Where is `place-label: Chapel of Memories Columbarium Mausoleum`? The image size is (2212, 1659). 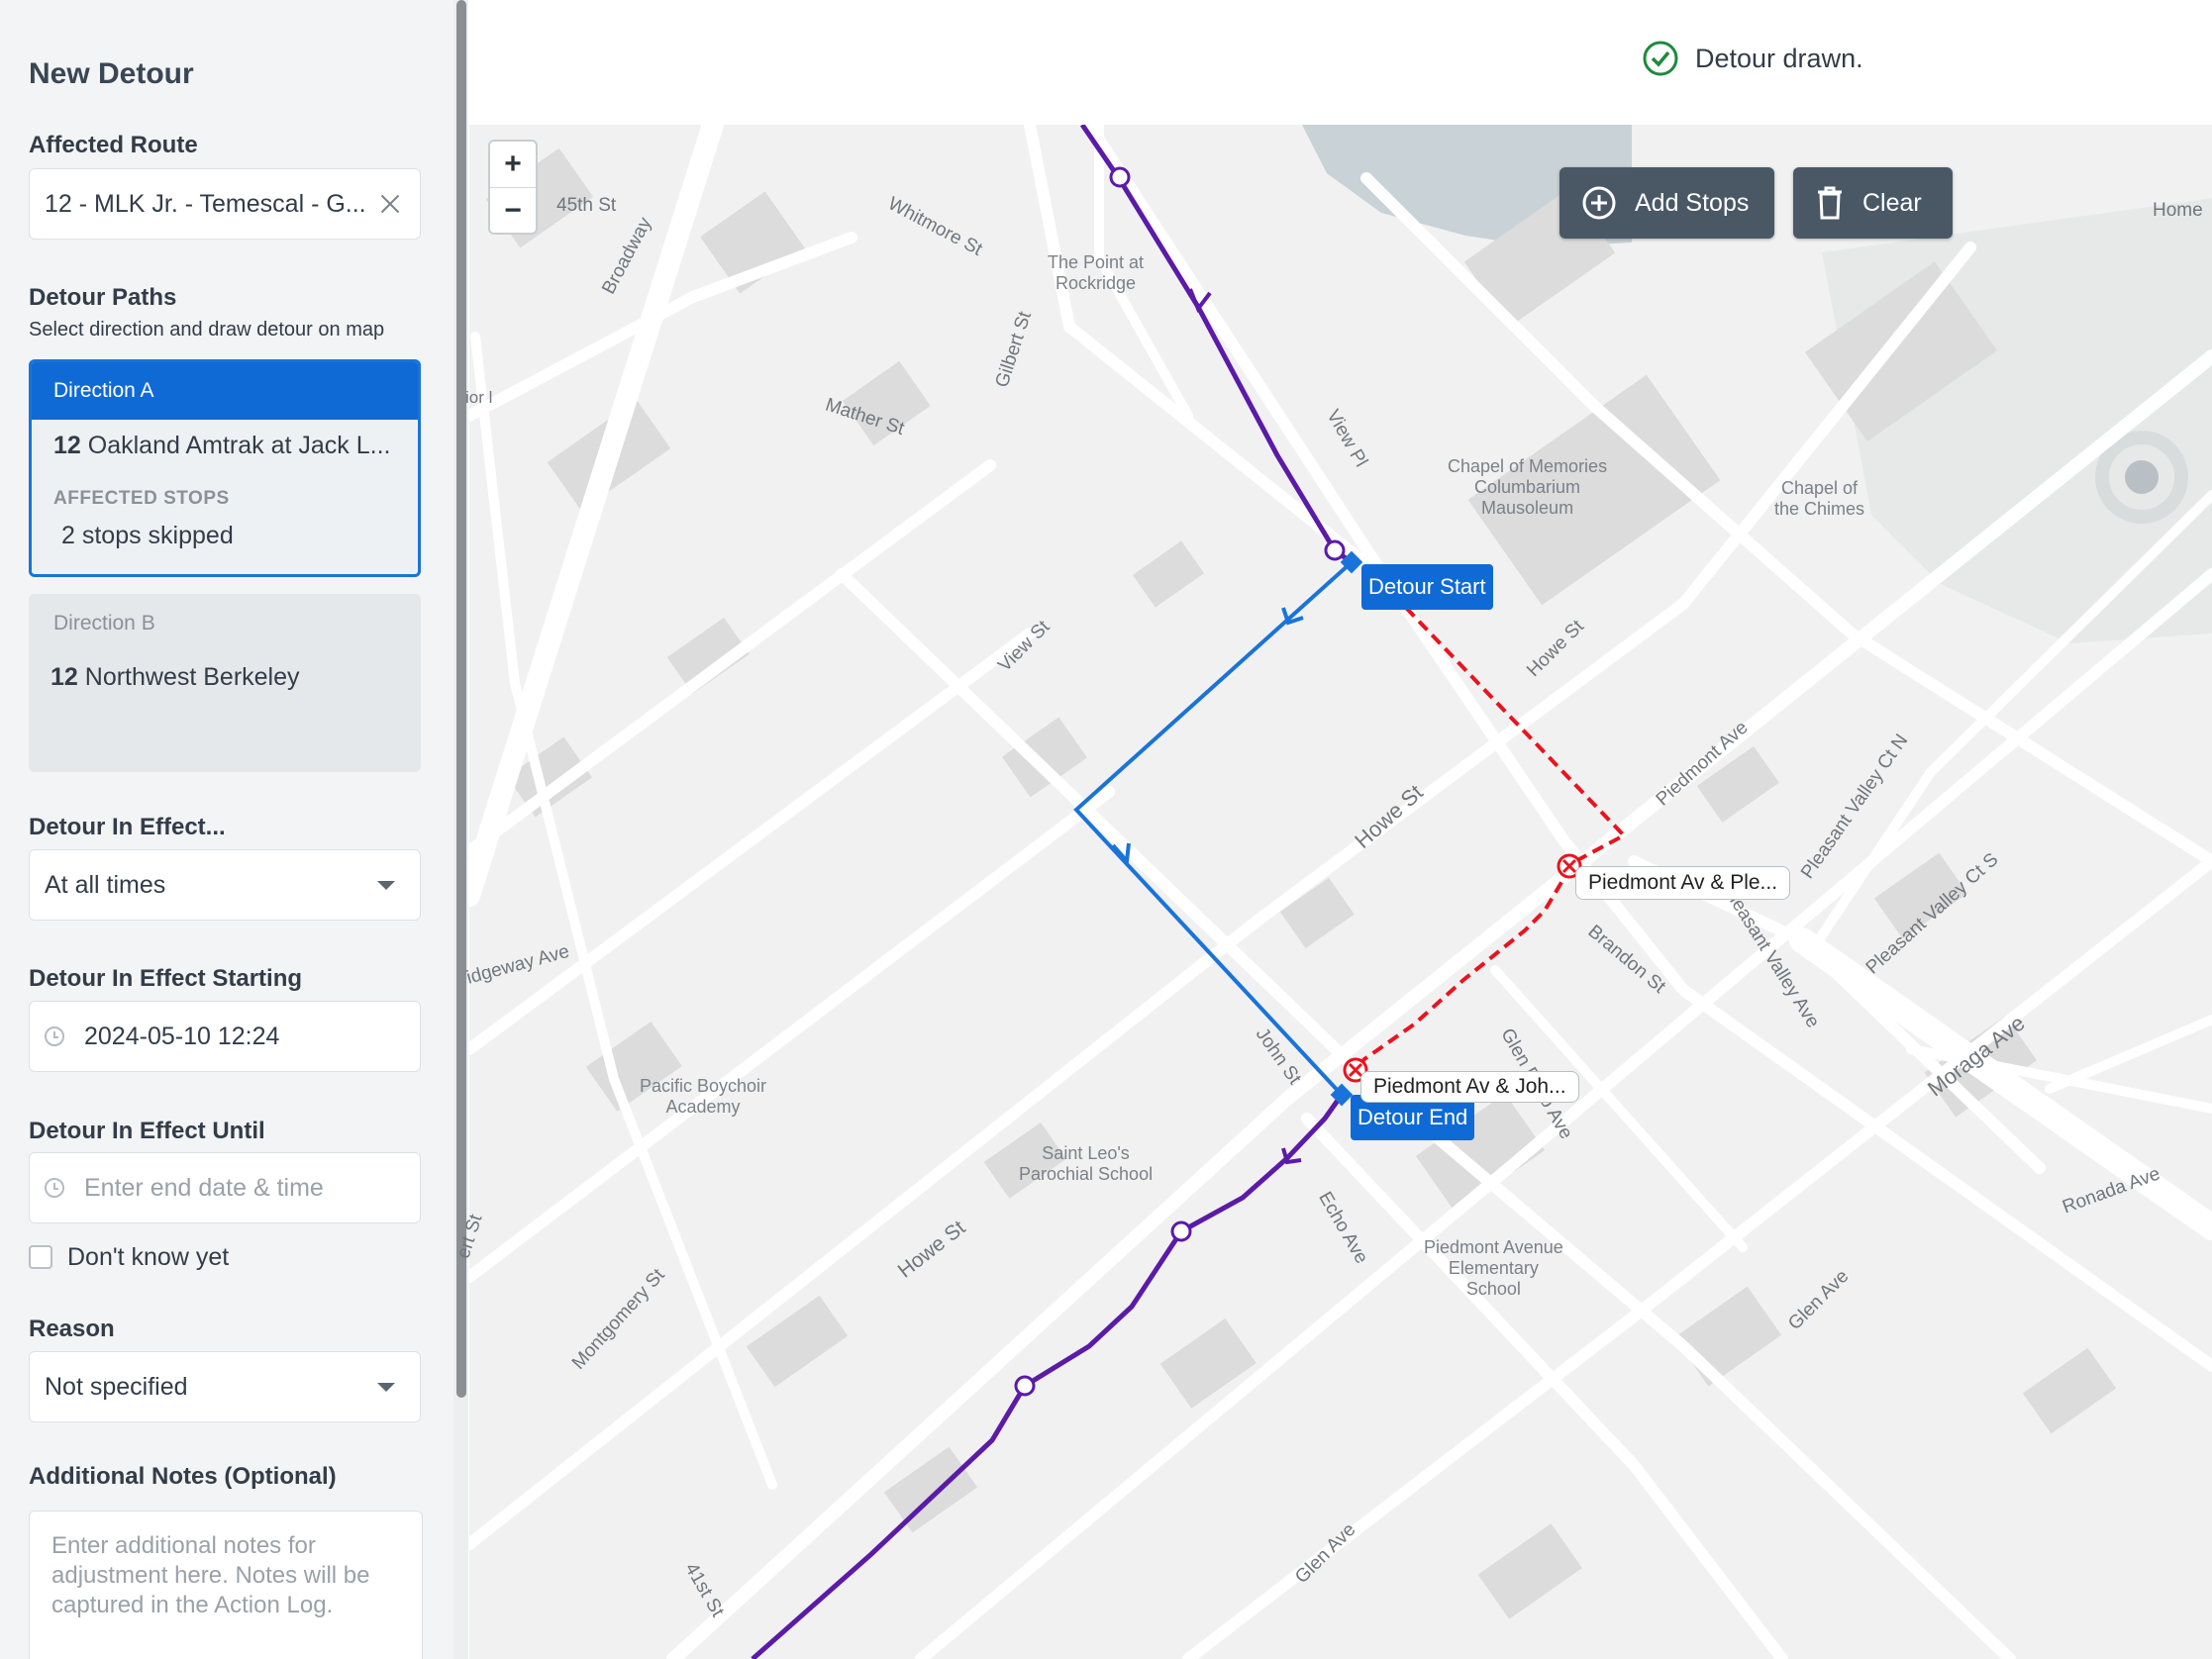
place-label: Chapel of Memories Columbarium Mausoleum is located at coordinates (1528, 487).